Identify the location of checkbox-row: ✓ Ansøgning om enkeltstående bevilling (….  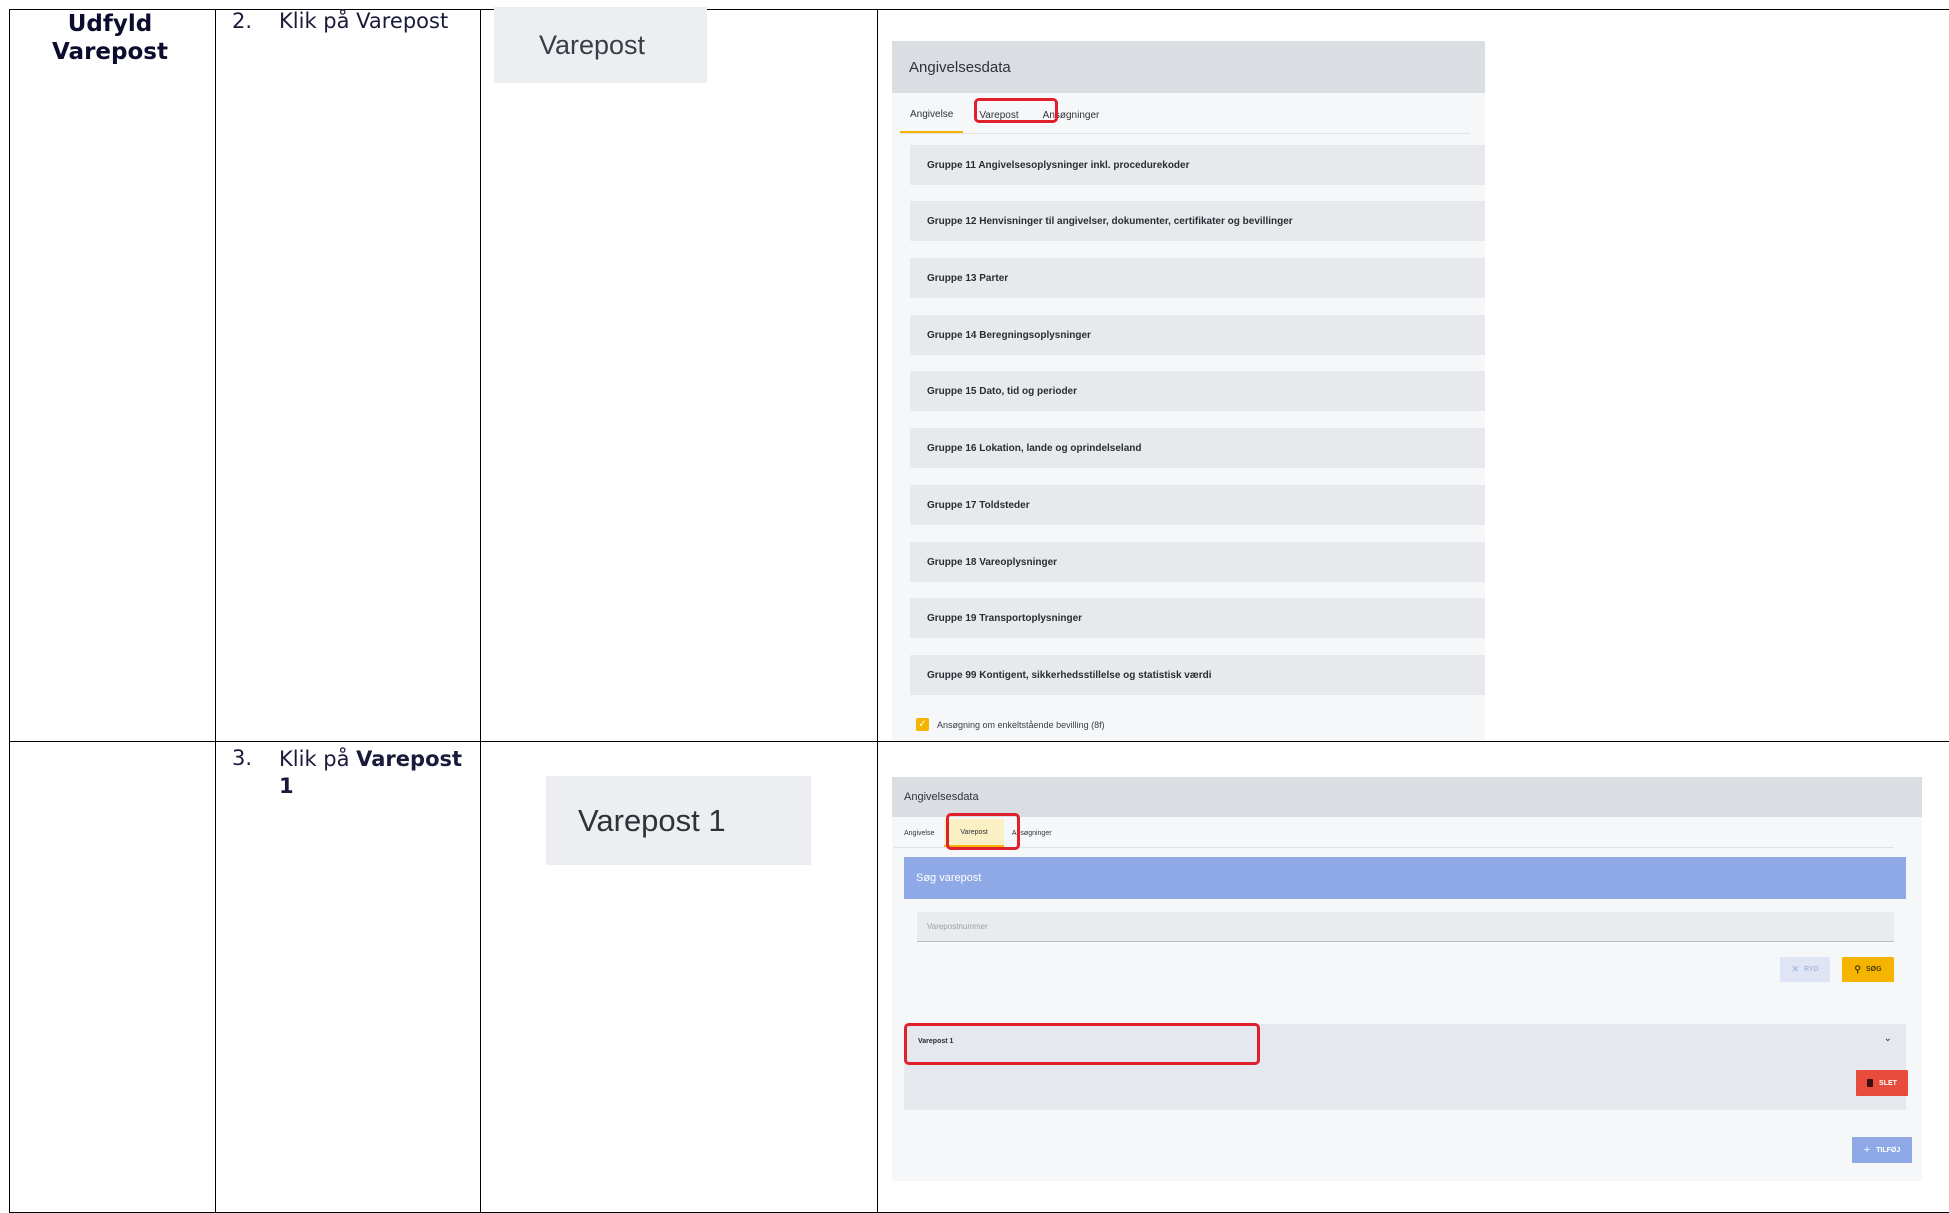
(1010, 724).